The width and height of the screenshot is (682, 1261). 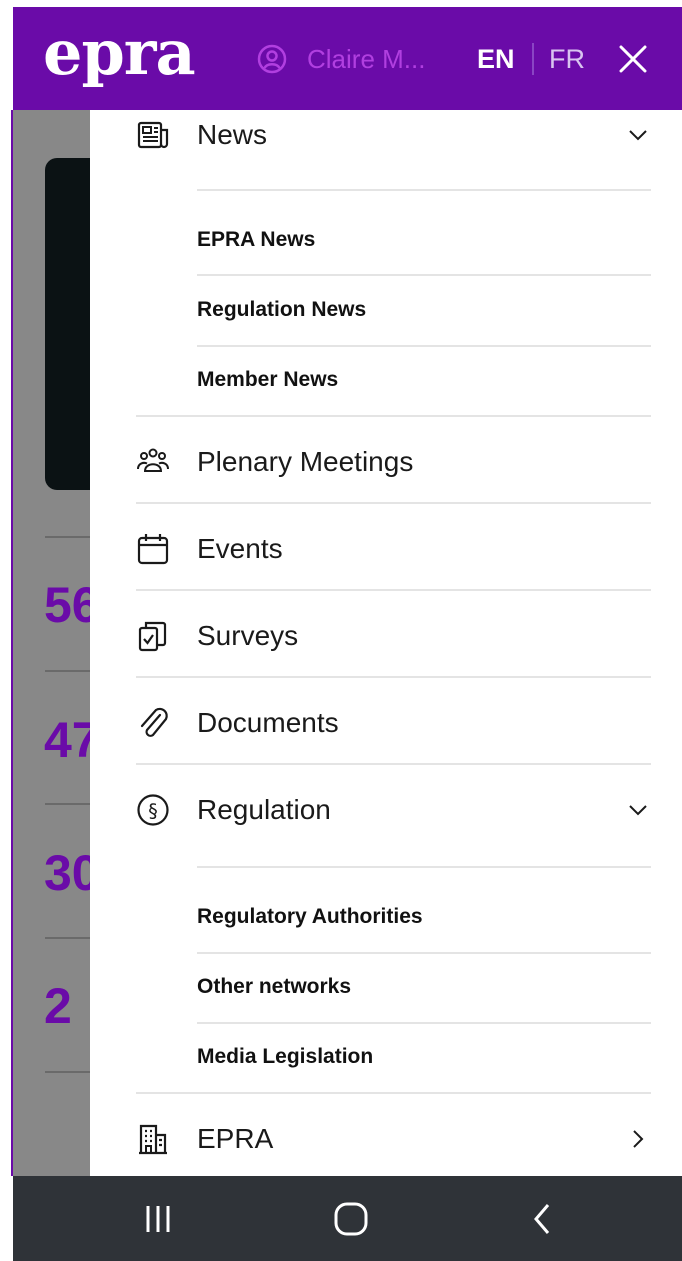 What do you see at coordinates (543, 1219) in the screenshot?
I see `back-icon` at bounding box center [543, 1219].